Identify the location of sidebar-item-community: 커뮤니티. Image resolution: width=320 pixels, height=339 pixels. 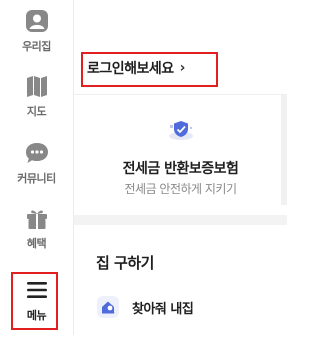
(36, 171).